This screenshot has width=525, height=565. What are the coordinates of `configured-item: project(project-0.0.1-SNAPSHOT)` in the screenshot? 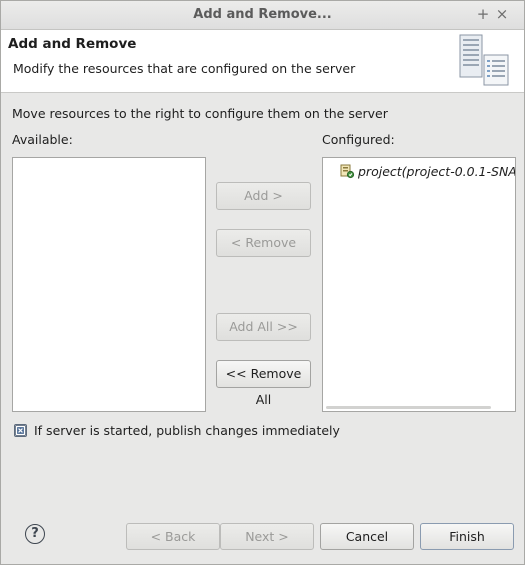 It's located at (427, 171).